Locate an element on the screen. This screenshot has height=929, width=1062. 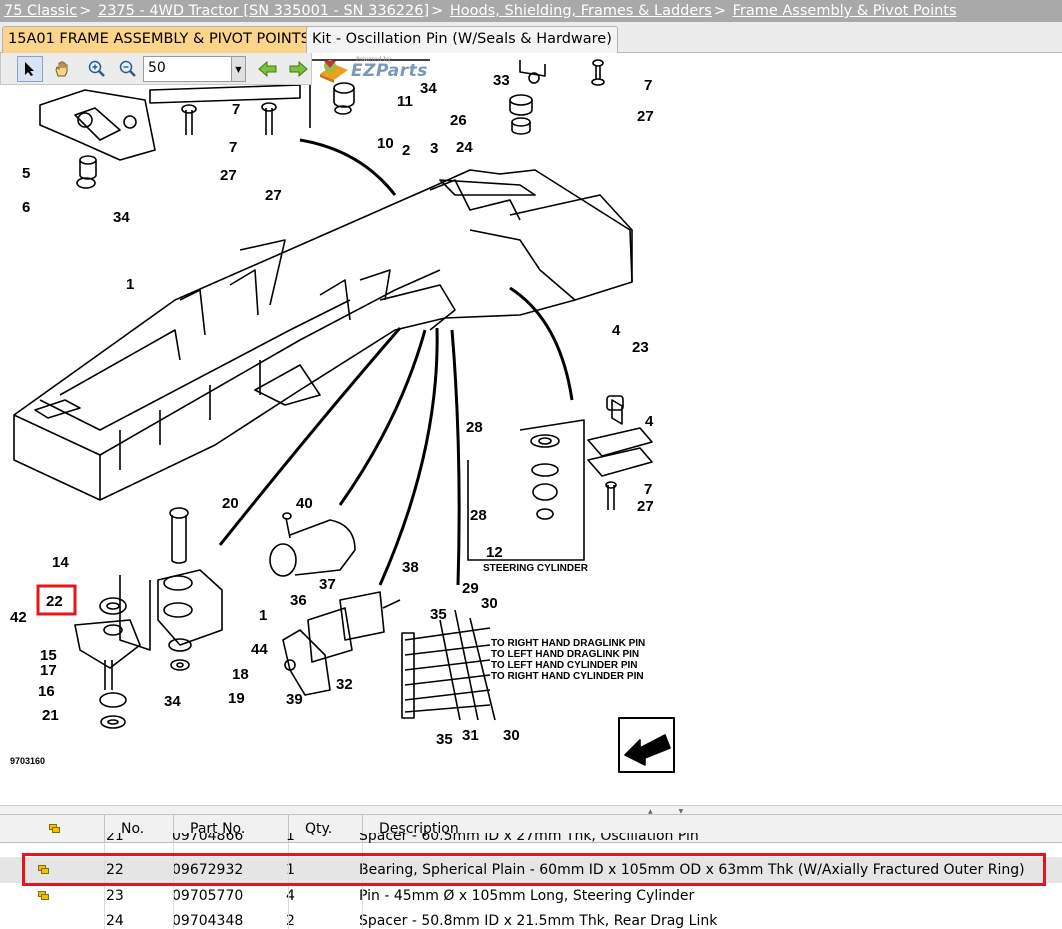
row-part-no: 09704866 is located at coordinates (208, 838).